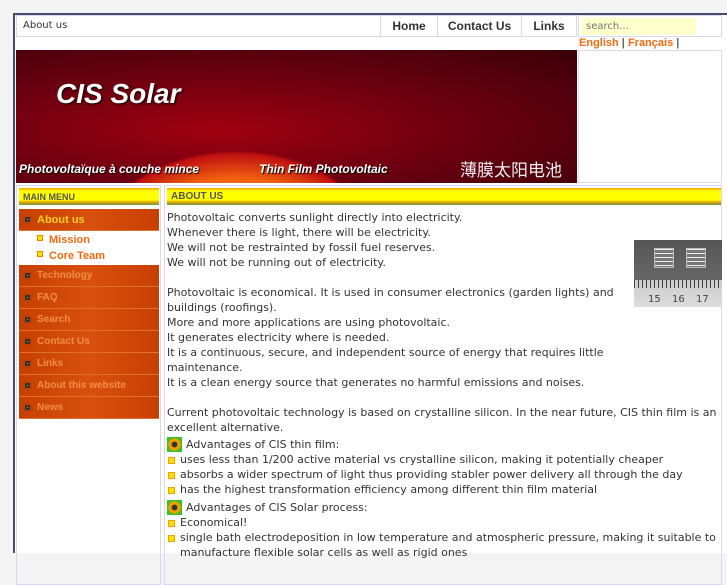 This screenshot has height=585, width=727. What do you see at coordinates (323, 169) in the screenshot?
I see `english-tagline: Thin Film Photovoltaic` at bounding box center [323, 169].